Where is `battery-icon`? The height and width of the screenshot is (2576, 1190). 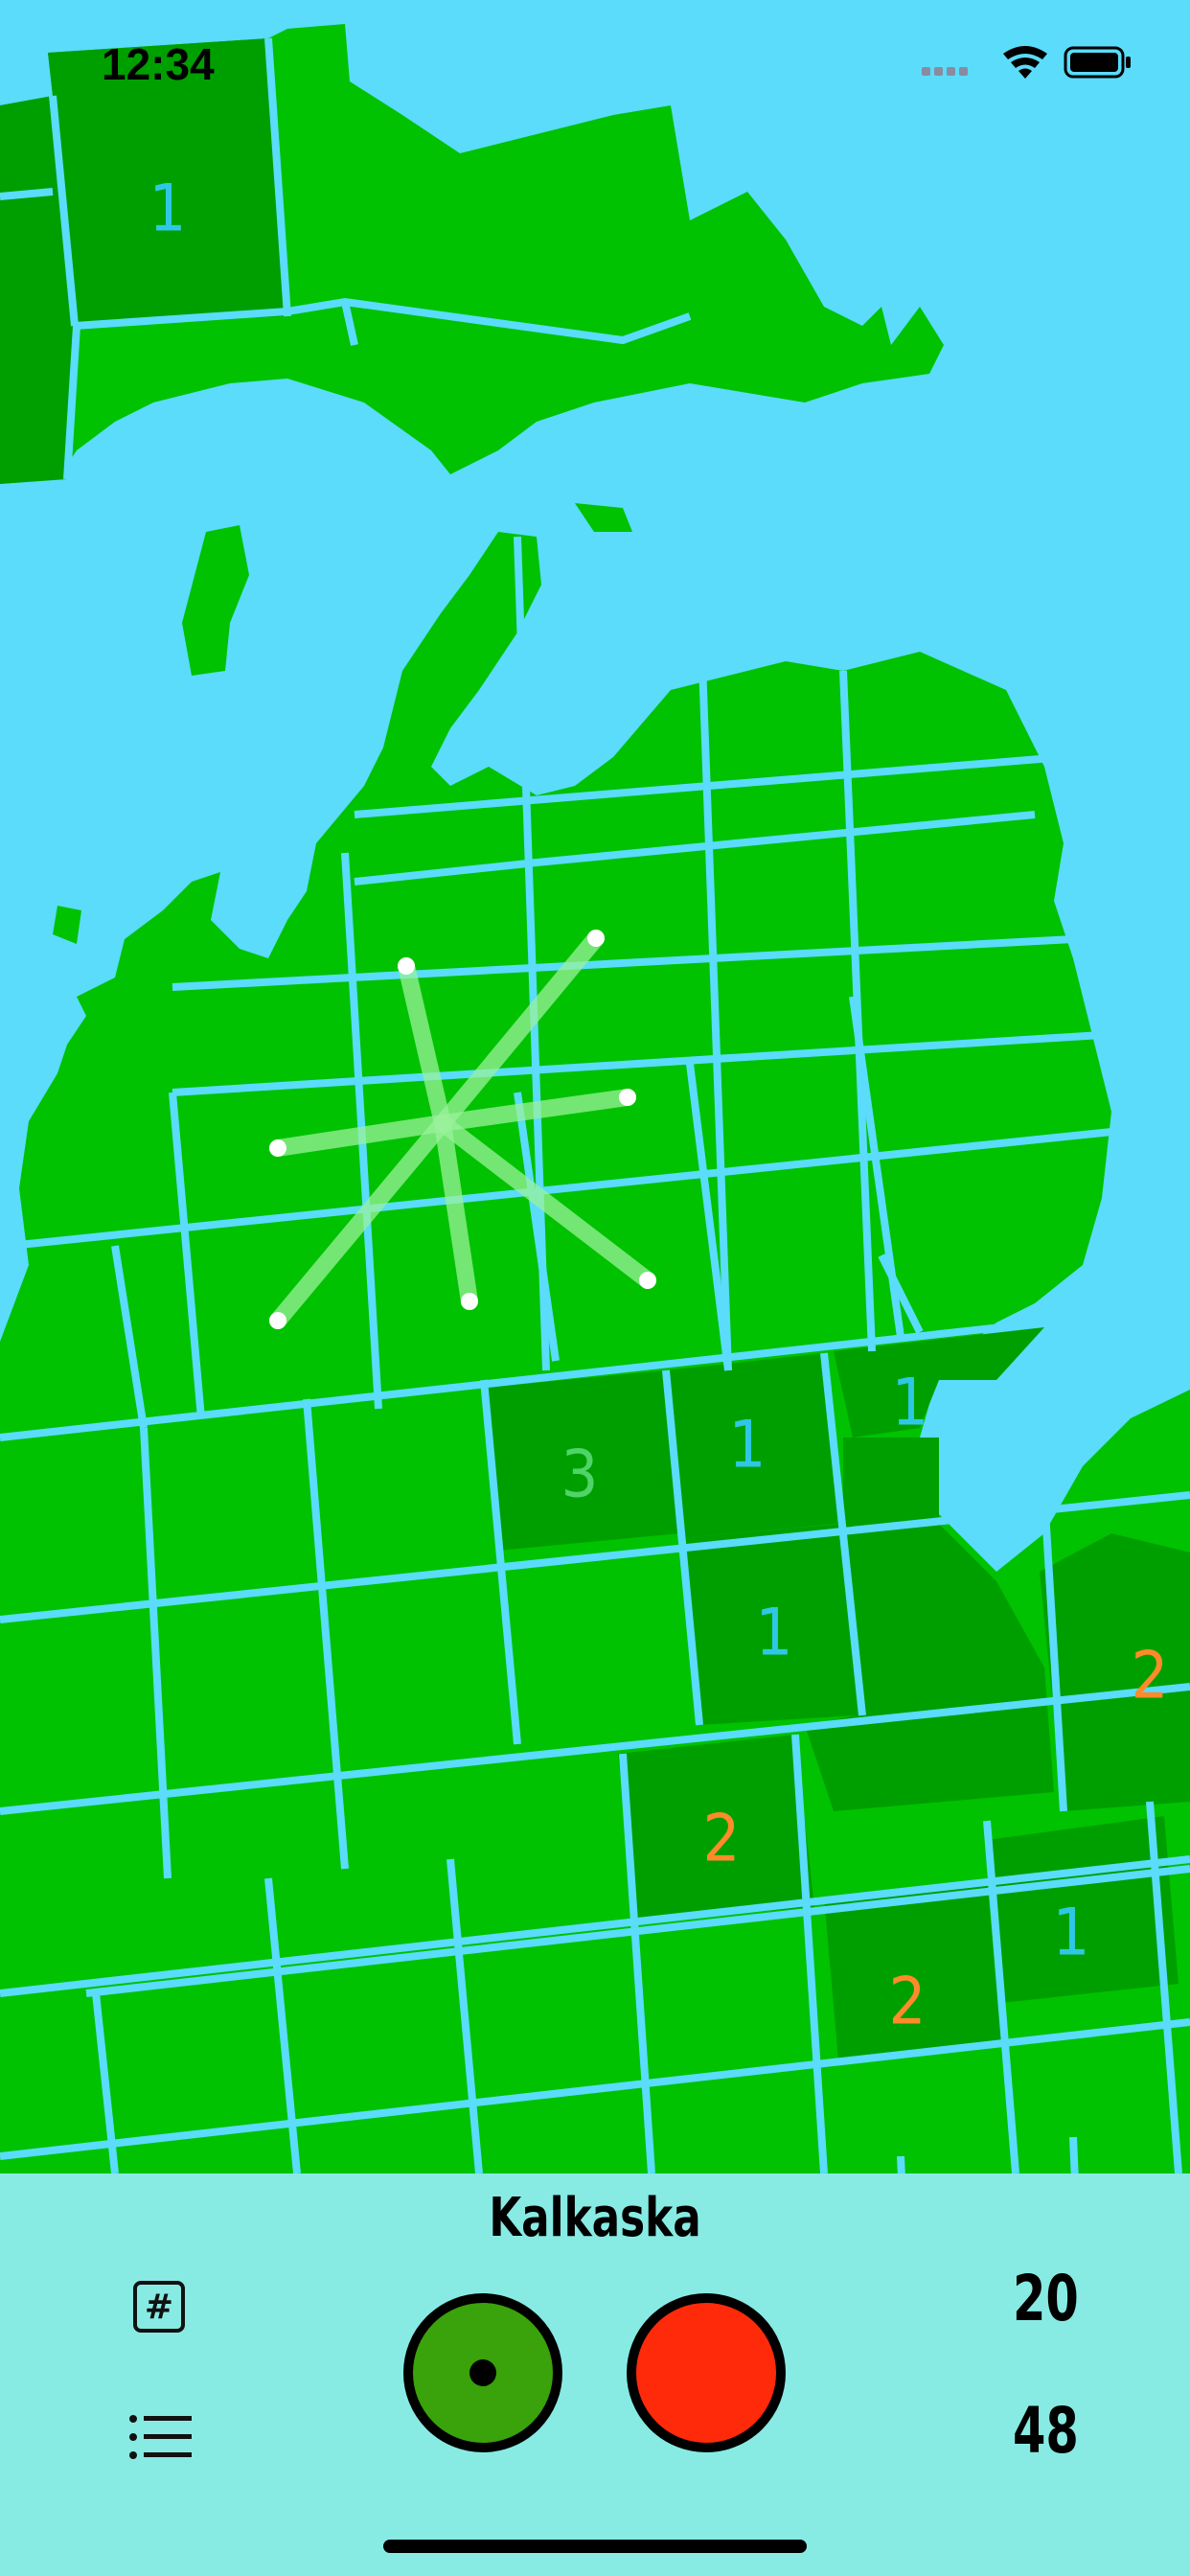
battery-icon is located at coordinates (1098, 63).